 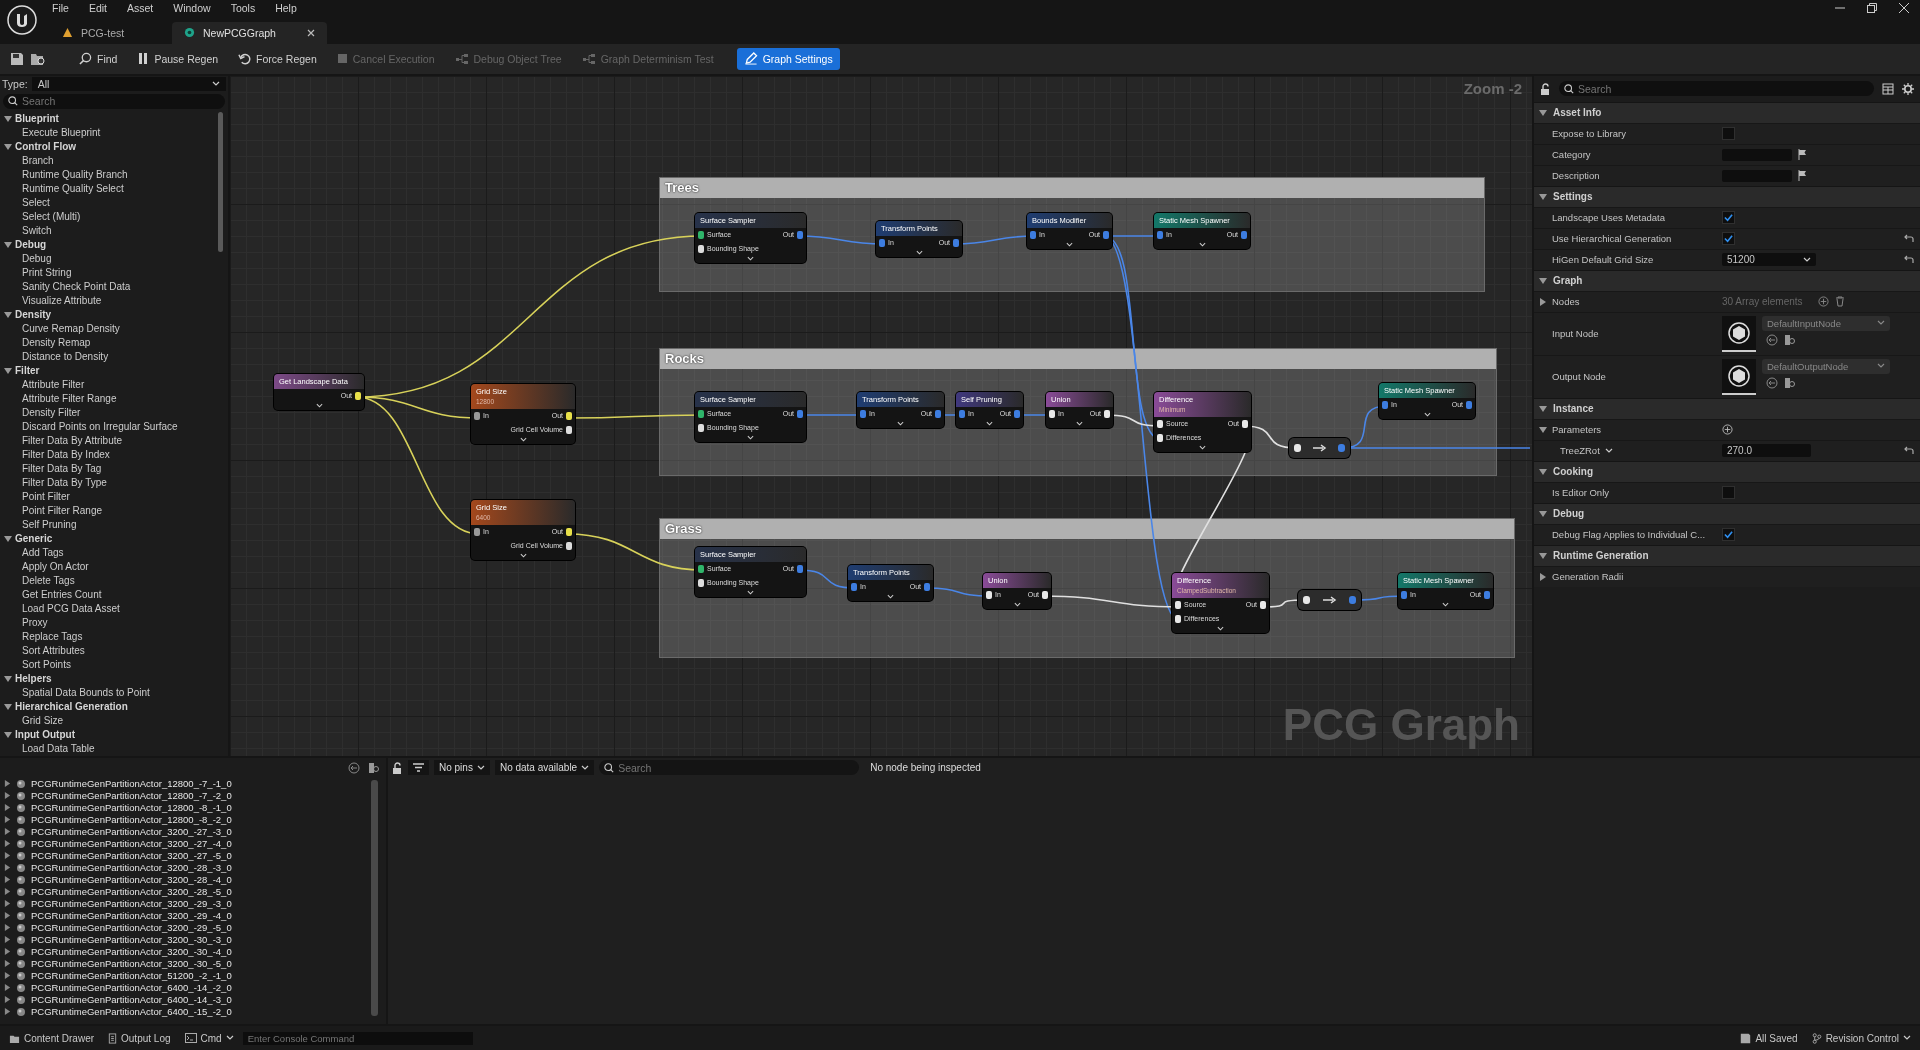 I want to click on menu-item: Window, so click(x=192, y=8).